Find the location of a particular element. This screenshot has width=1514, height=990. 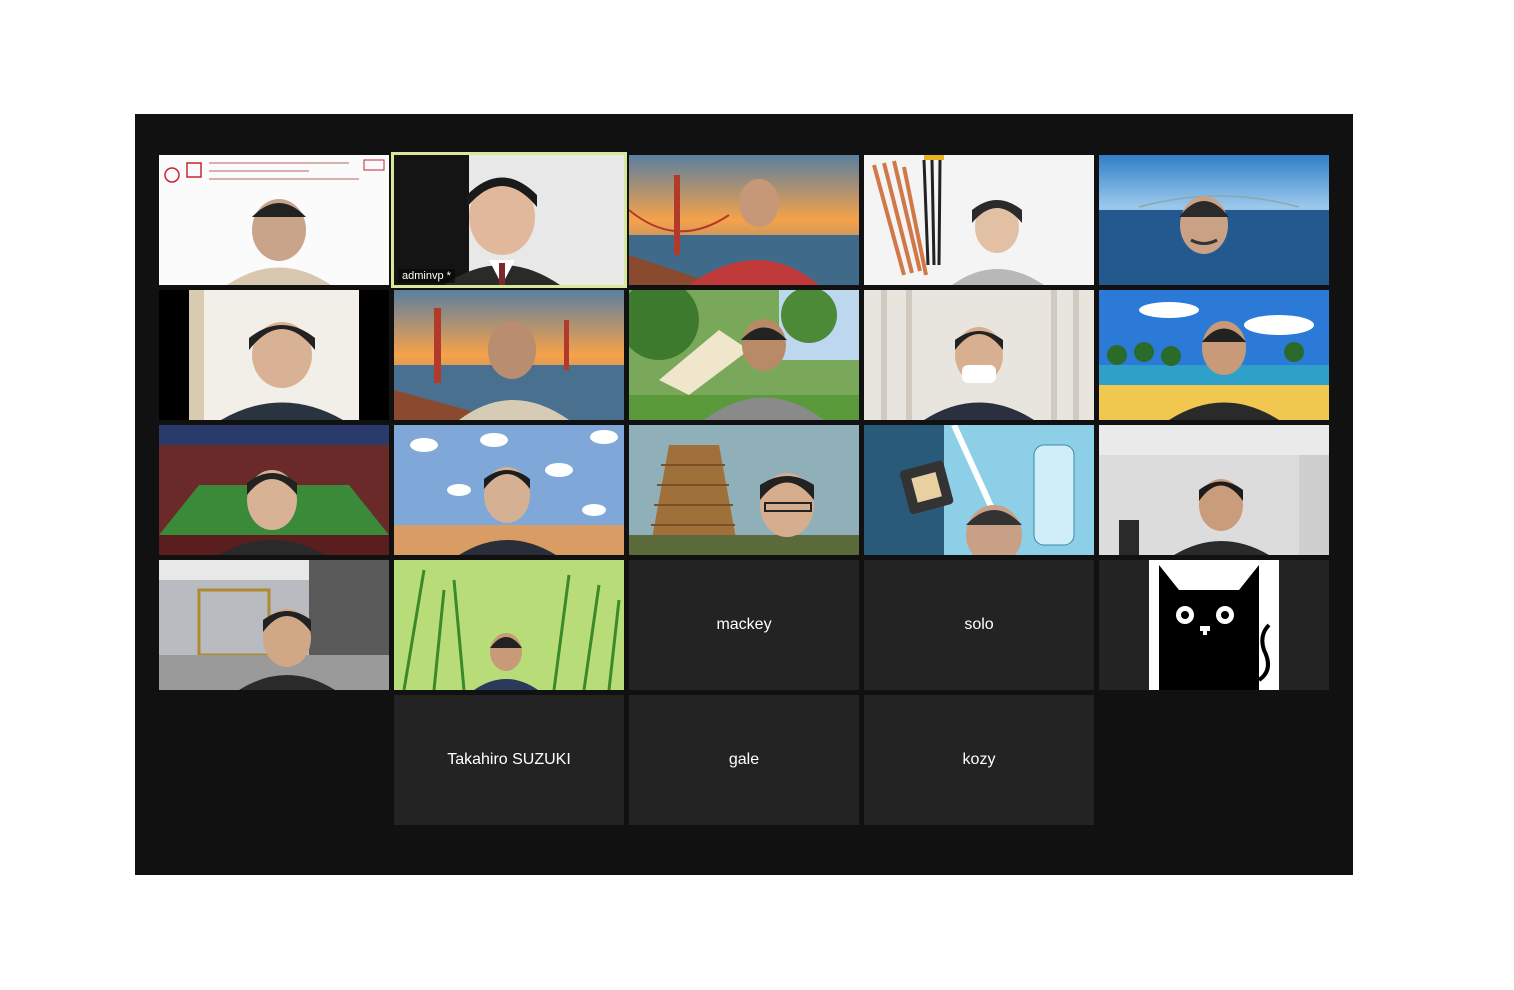

participant-tile-anime is located at coordinates (979, 490).